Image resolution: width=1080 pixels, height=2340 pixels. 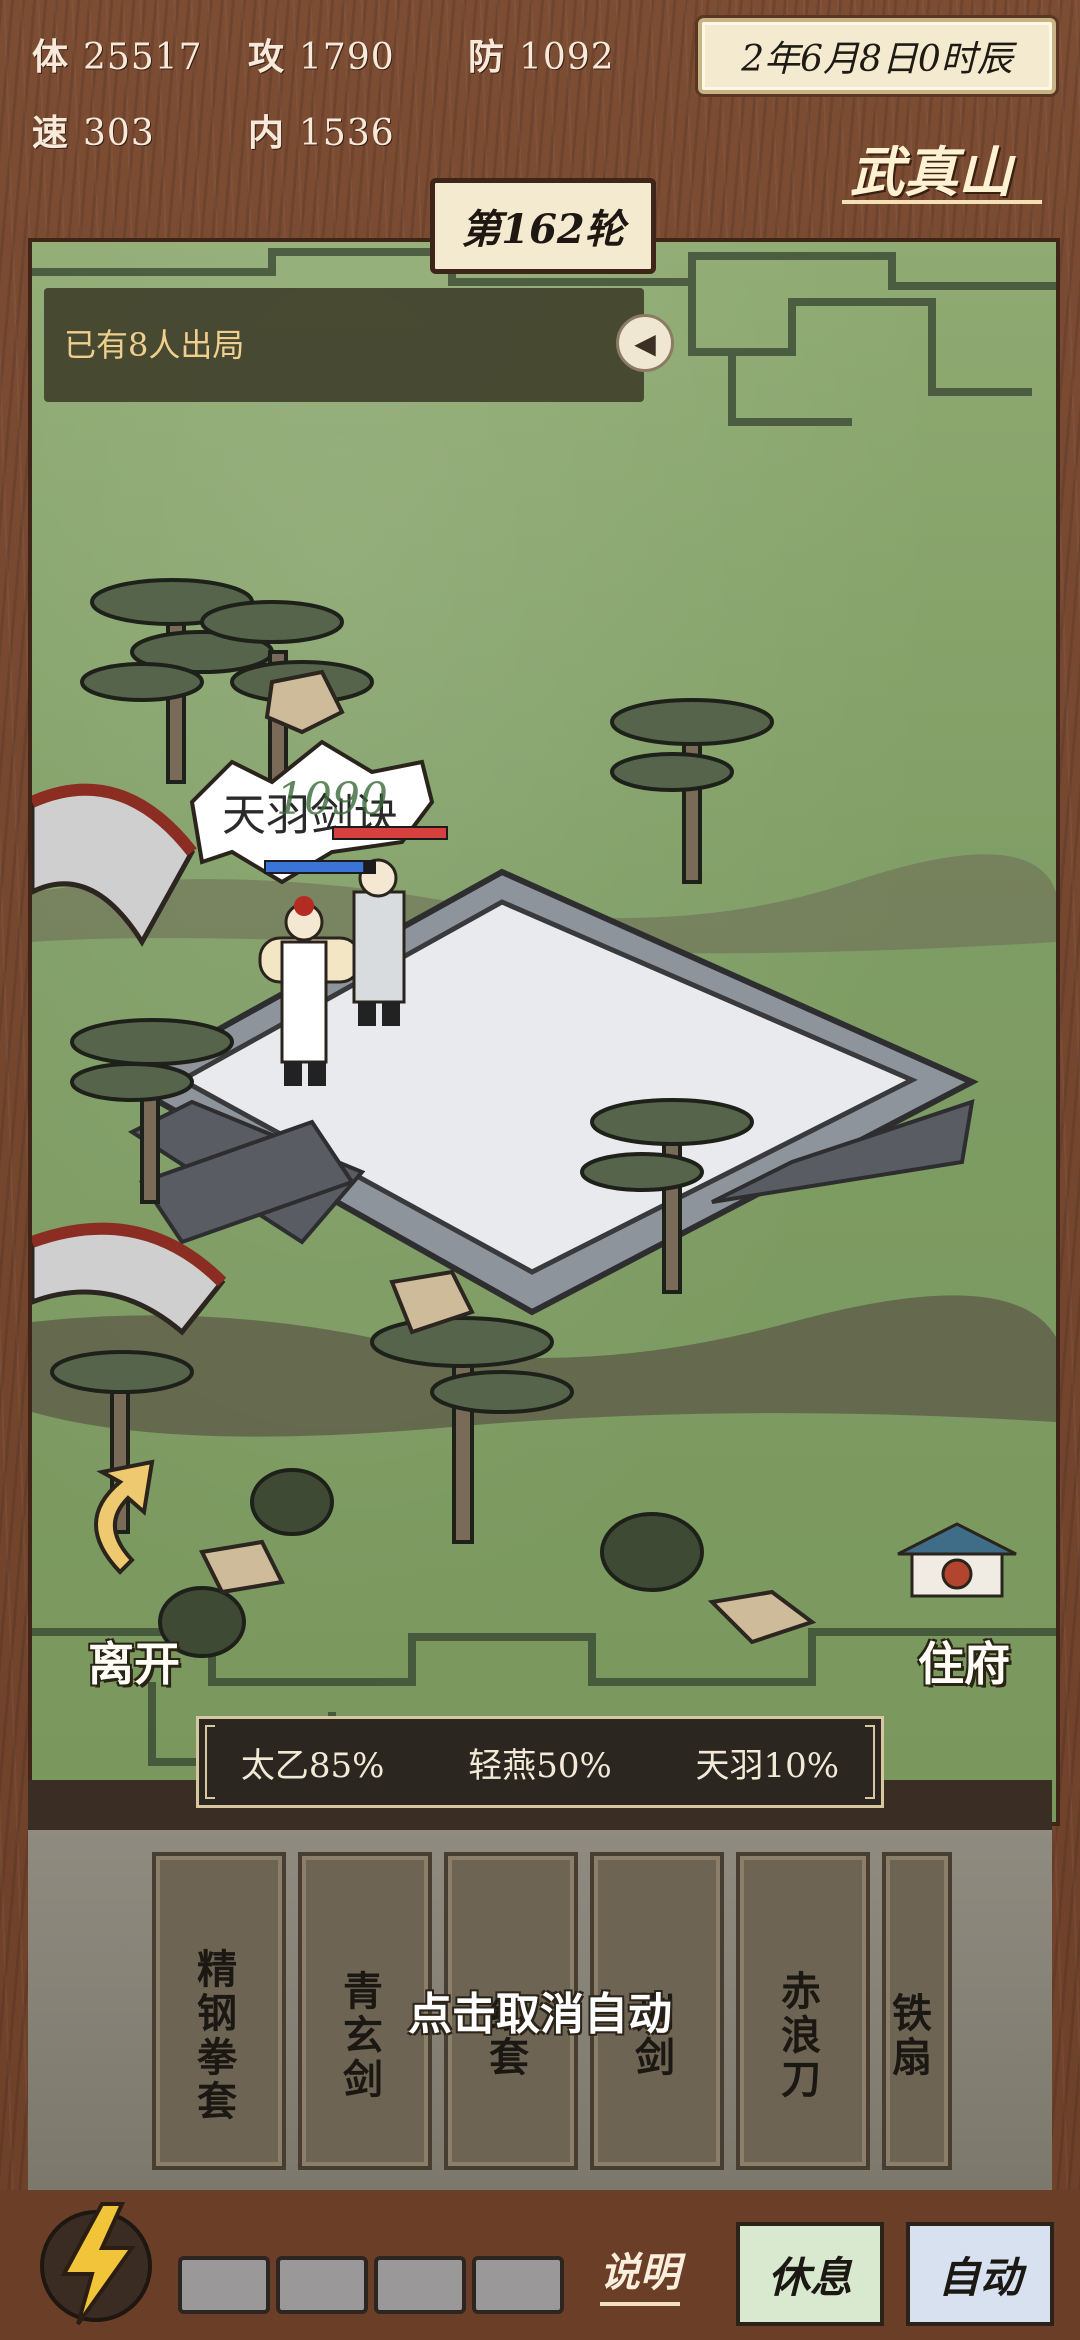 I want to click on skill-rates-bar: 太乙85% 轻燕50% 天羽10%, so click(x=540, y=1762).